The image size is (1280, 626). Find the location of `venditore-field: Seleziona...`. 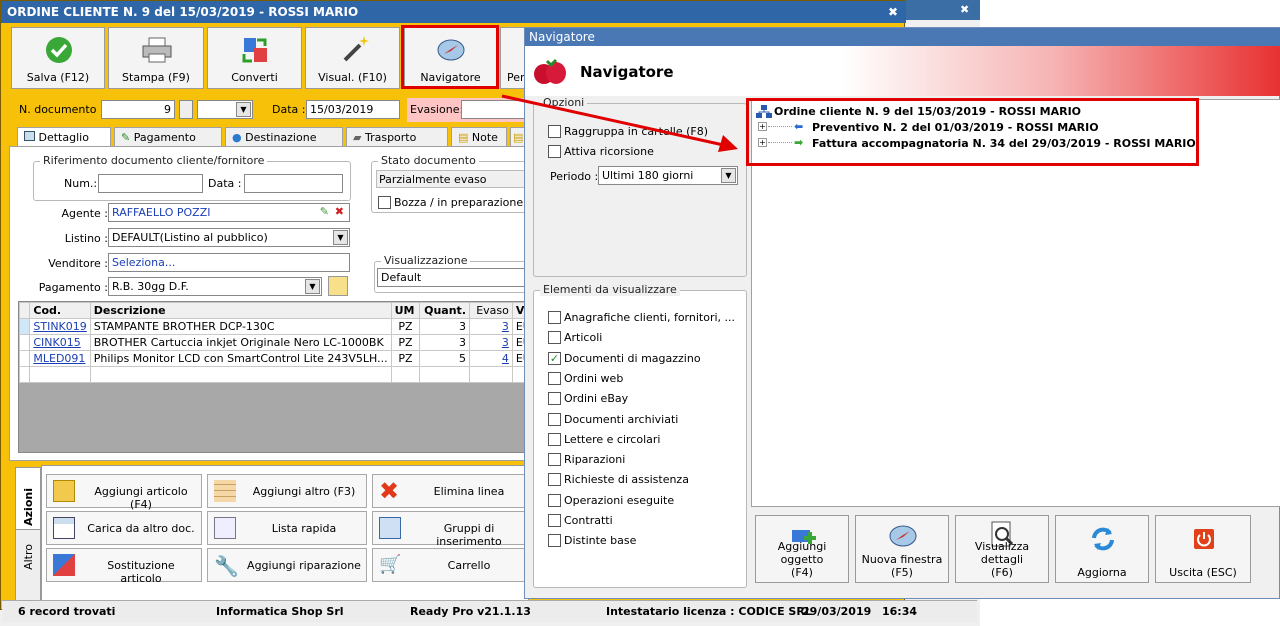

venditore-field: Seleziona... is located at coordinates (229, 262).